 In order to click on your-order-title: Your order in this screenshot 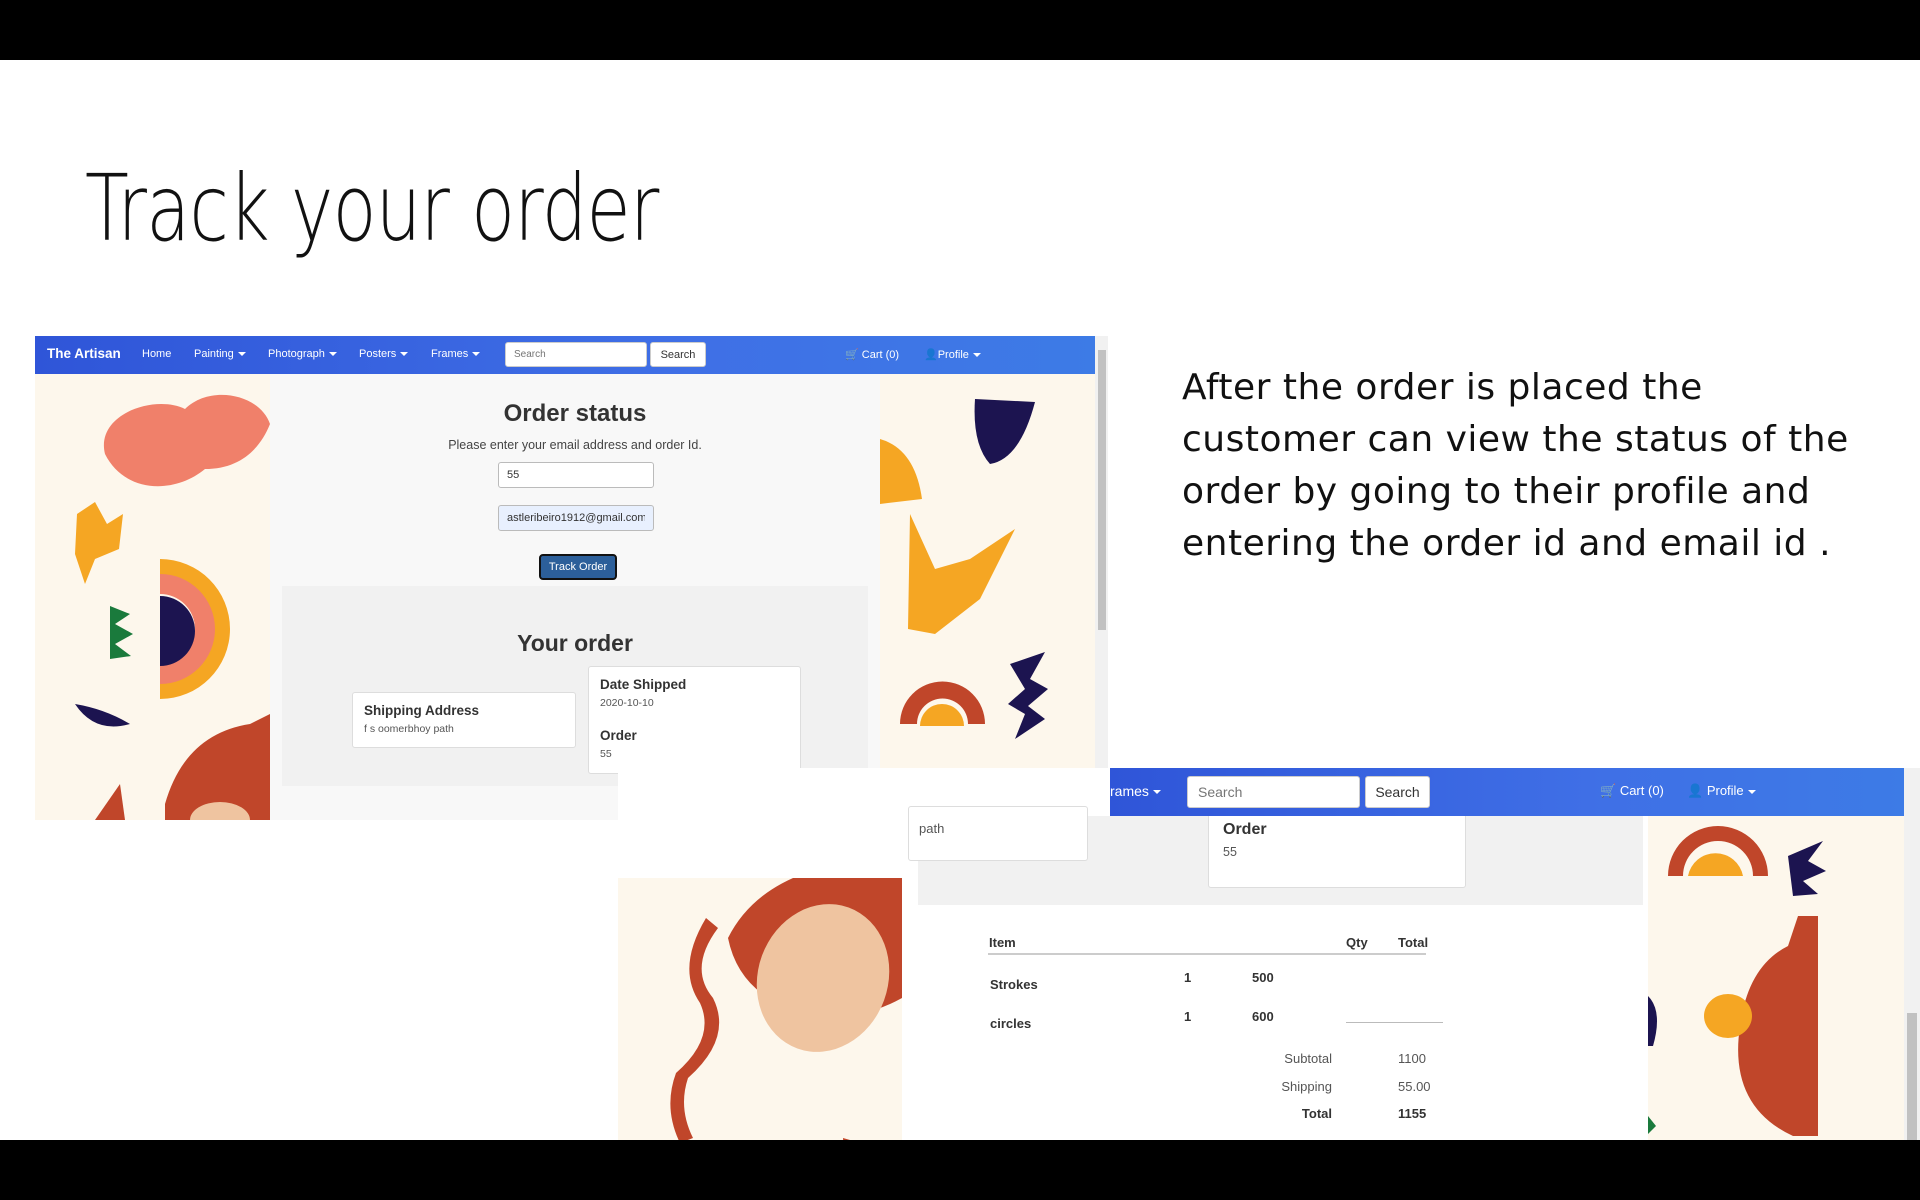, I will do `click(575, 643)`.